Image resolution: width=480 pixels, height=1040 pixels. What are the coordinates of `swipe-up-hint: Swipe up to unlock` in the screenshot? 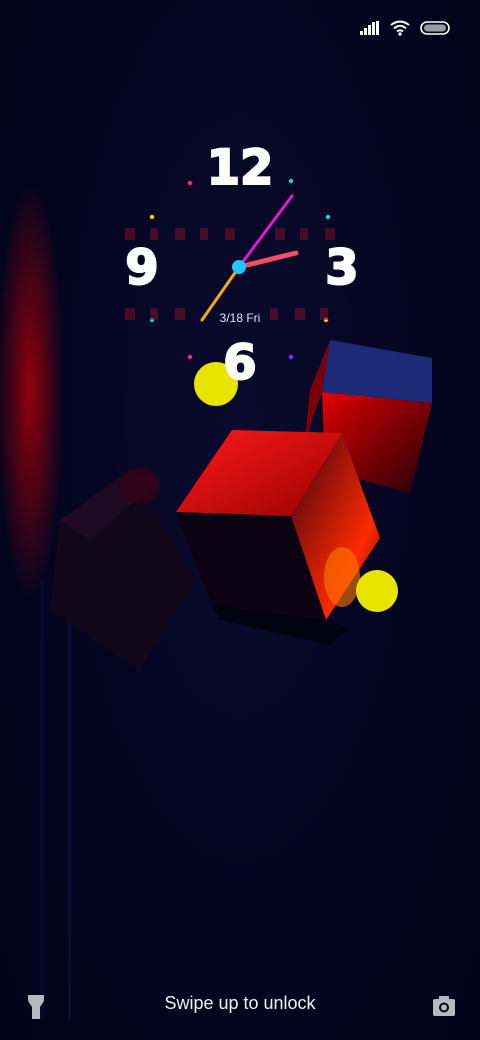 It's located at (240, 1003).